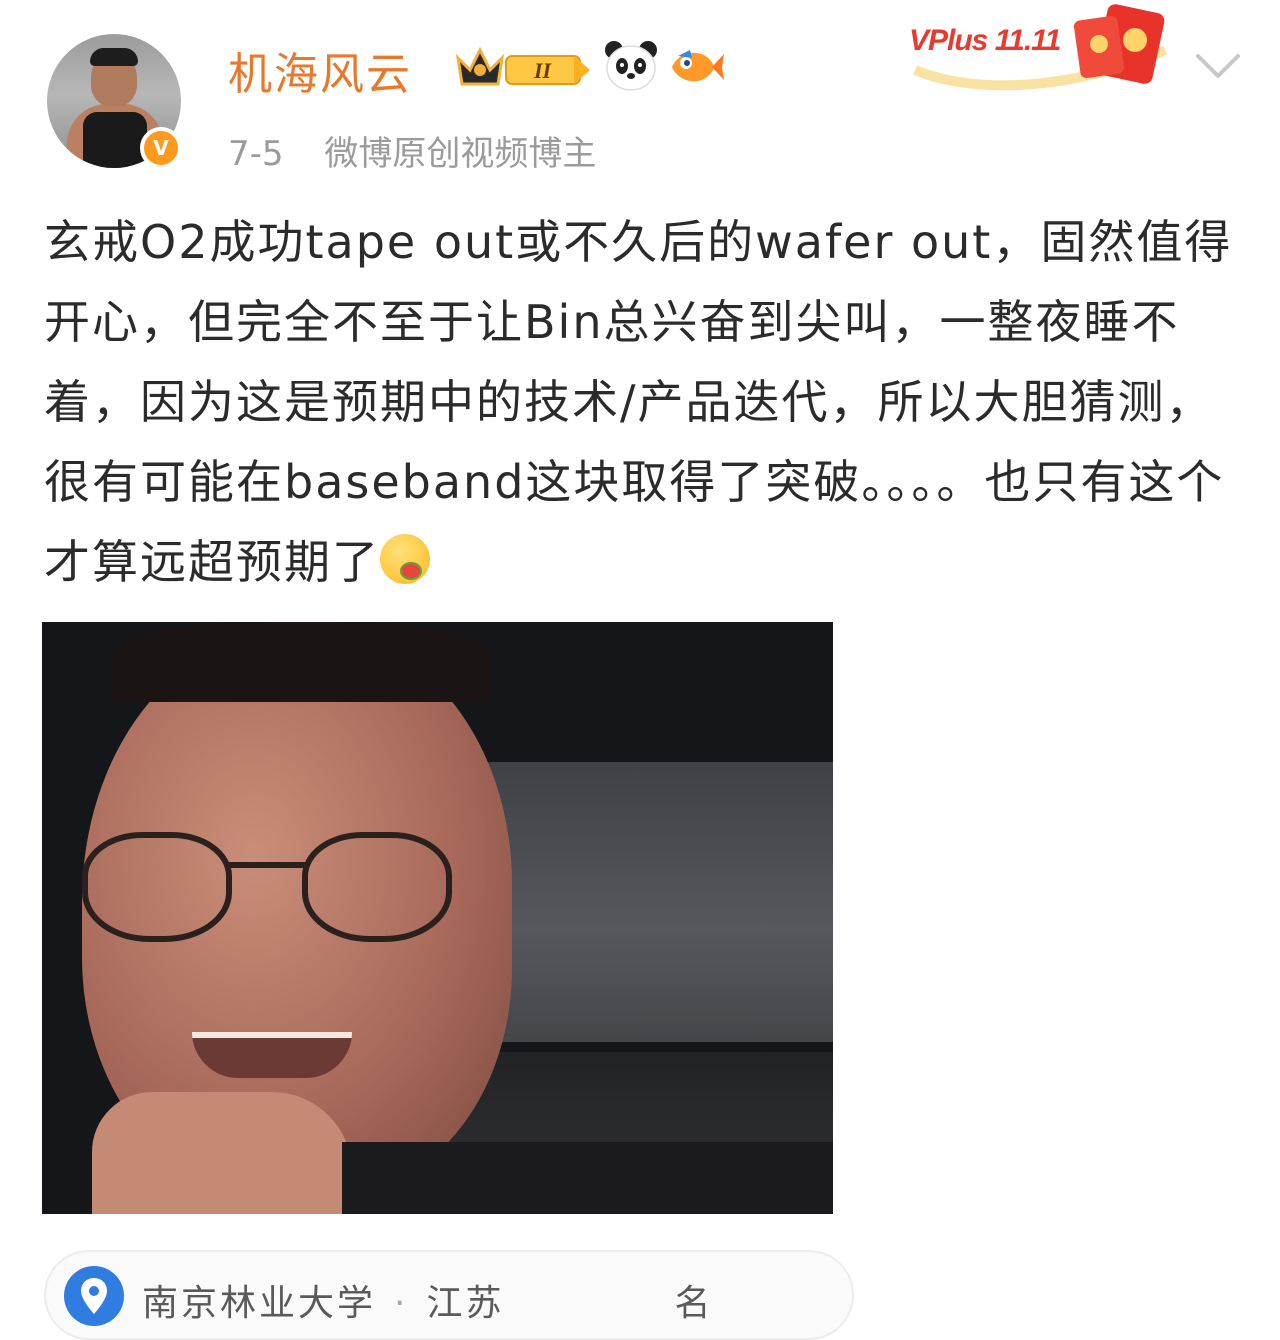  I want to click on location-tag: 南京林业大学 · 江苏 名, so click(449, 1295).